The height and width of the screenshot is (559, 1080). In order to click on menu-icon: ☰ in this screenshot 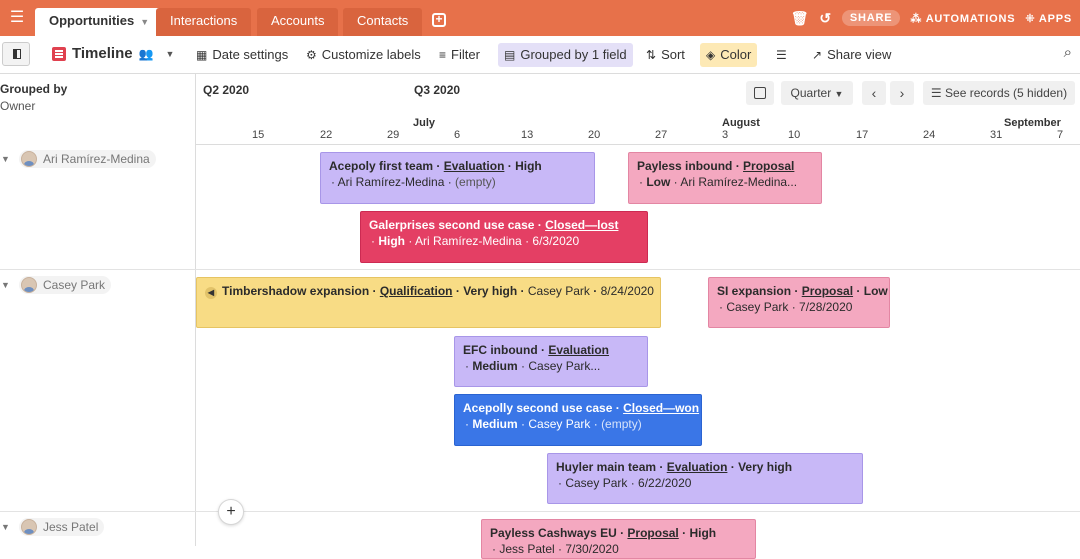, I will do `click(17, 18)`.